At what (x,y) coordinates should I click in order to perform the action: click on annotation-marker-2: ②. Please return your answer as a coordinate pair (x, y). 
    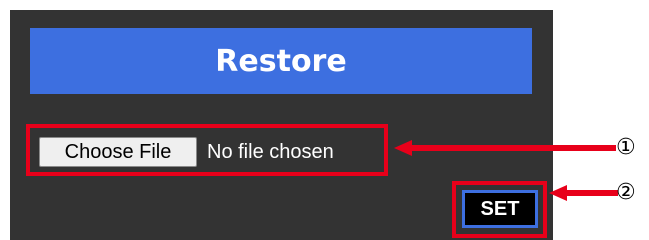
    Looking at the image, I should click on (626, 192).